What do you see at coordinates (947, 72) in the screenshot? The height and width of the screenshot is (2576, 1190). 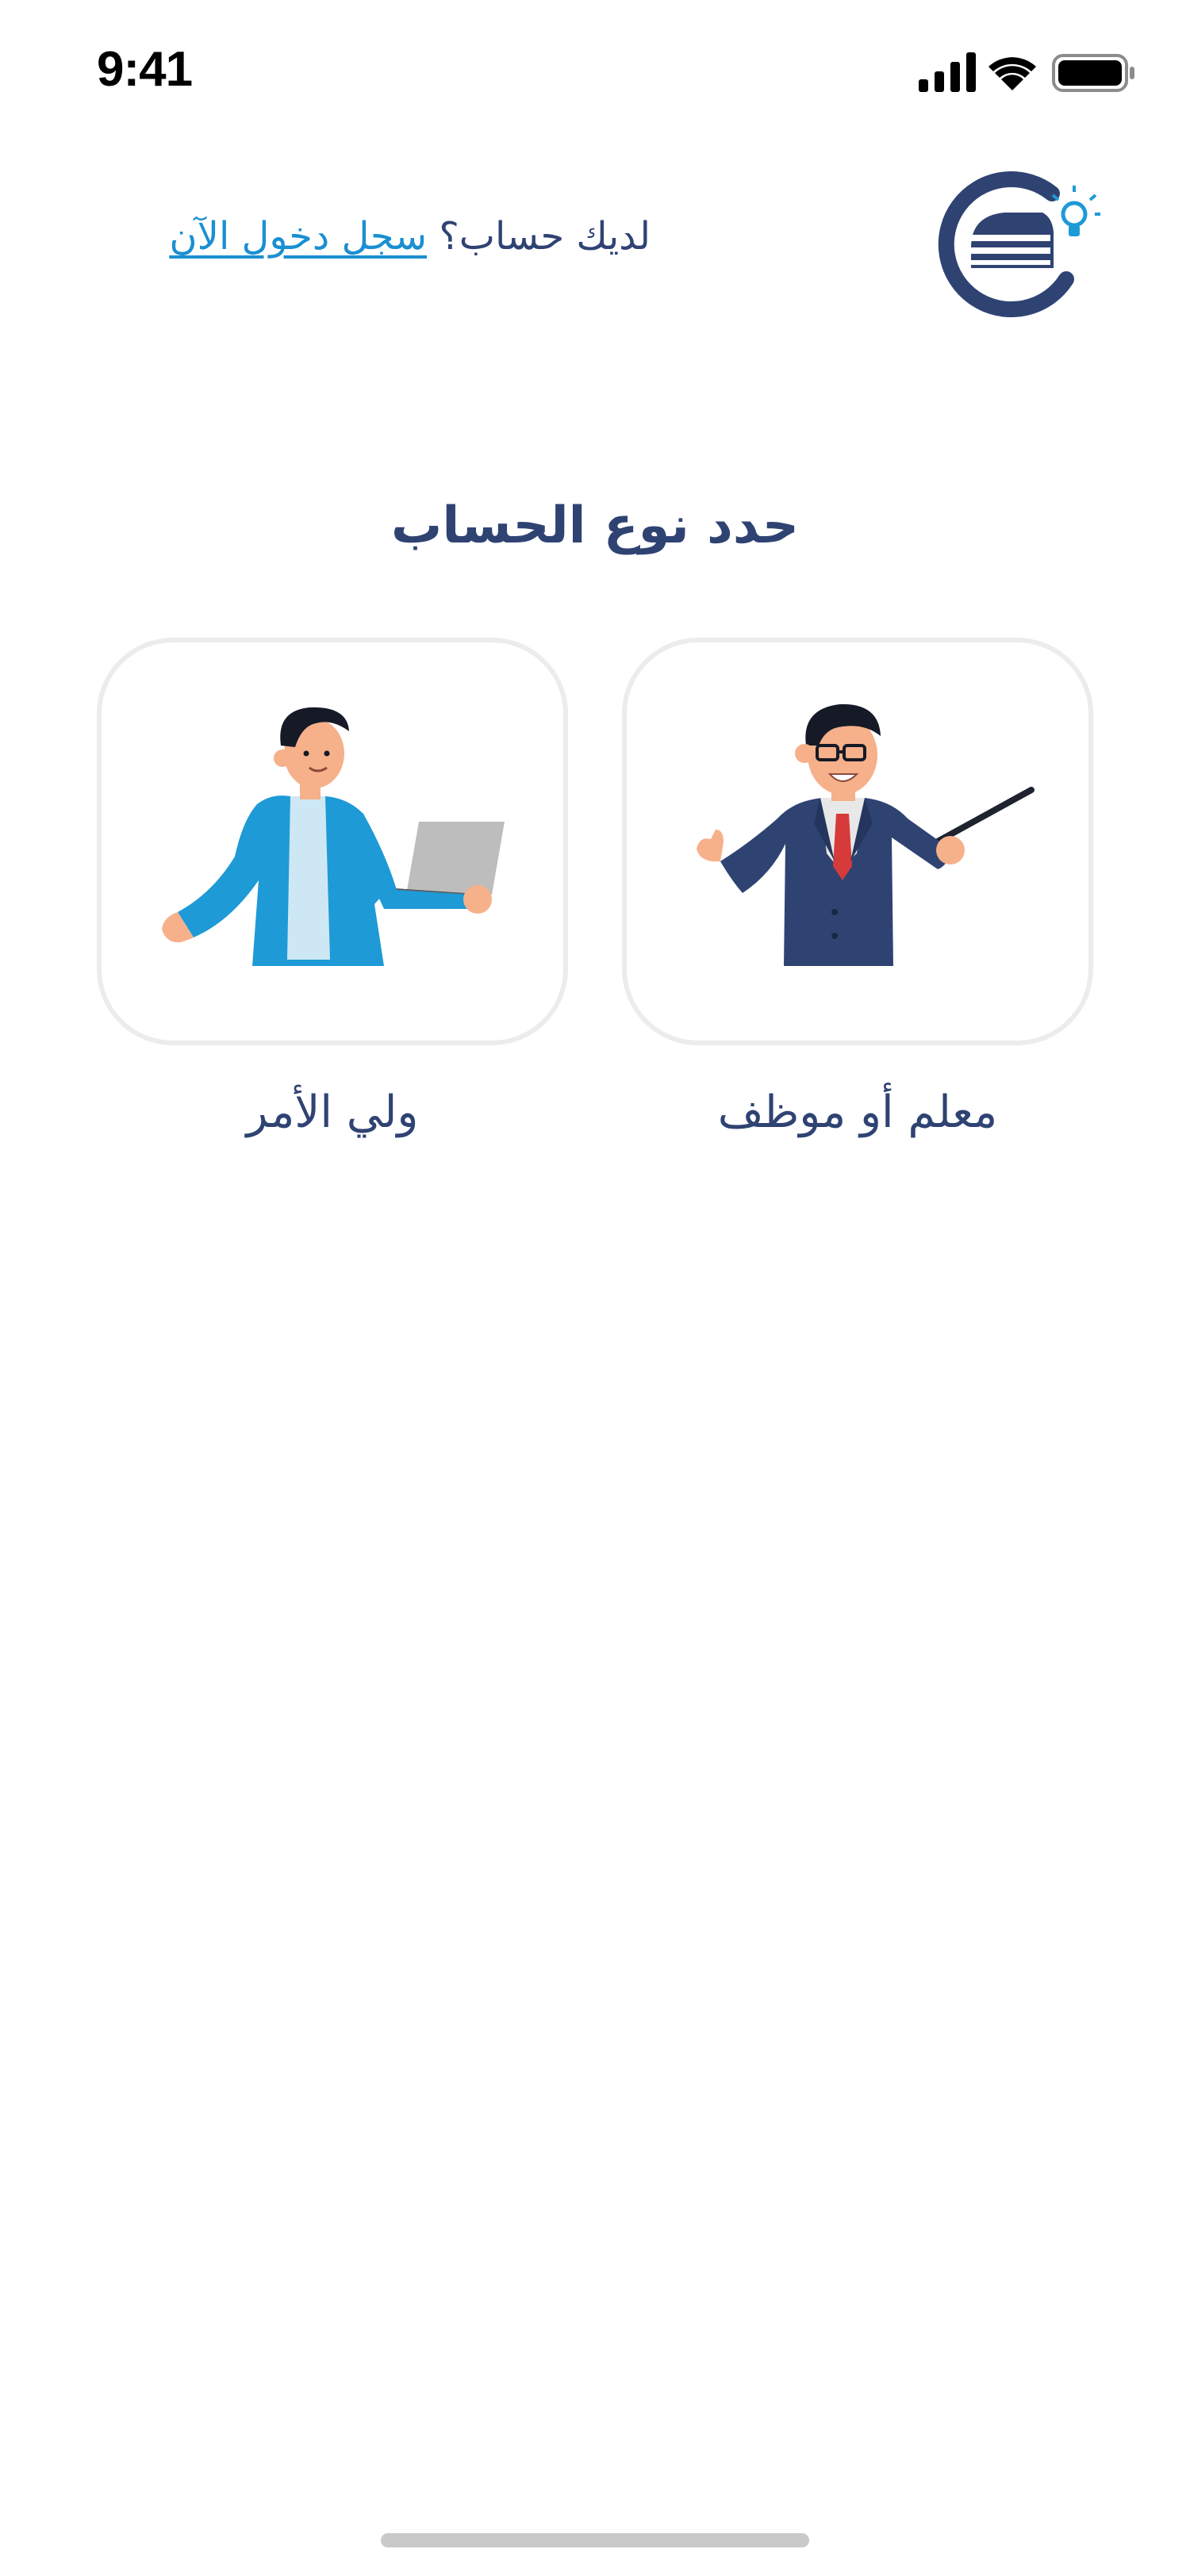 I see `signal-icon` at bounding box center [947, 72].